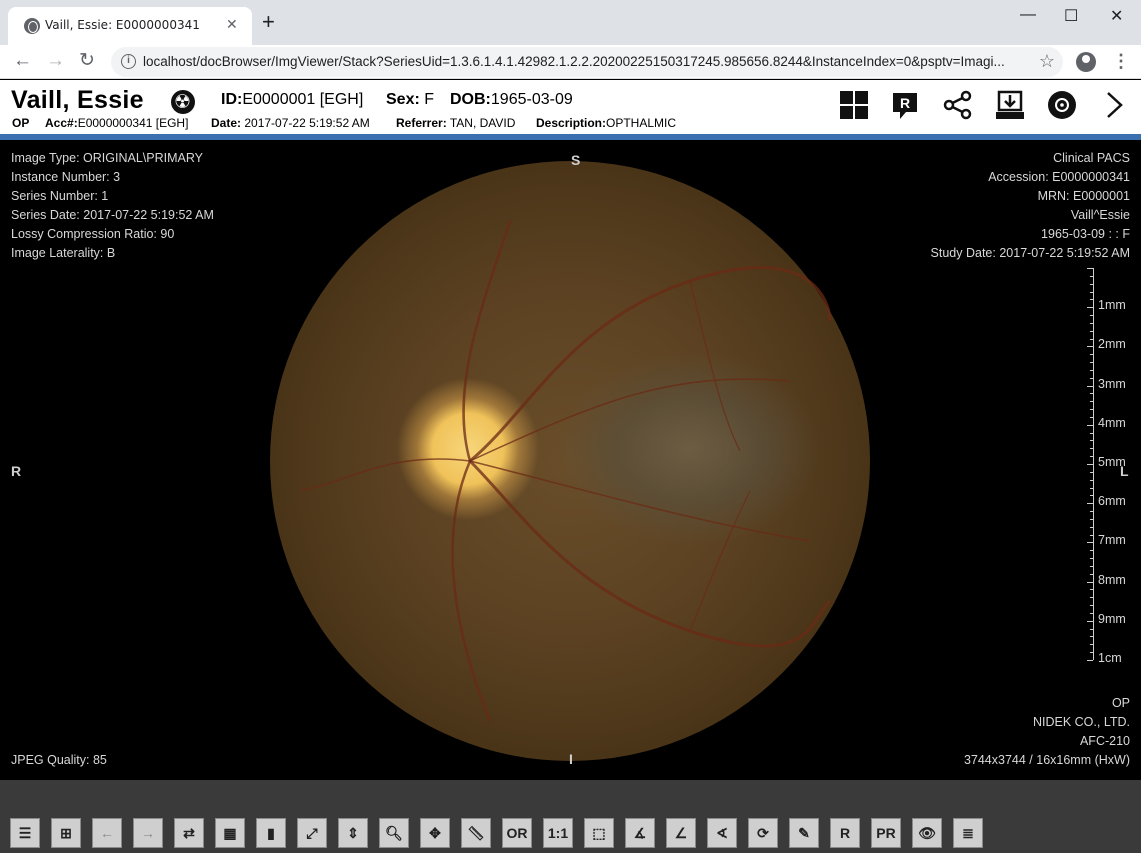  What do you see at coordinates (511, 99) in the screenshot?
I see `patient-dob: DOB:1965-03-09` at bounding box center [511, 99].